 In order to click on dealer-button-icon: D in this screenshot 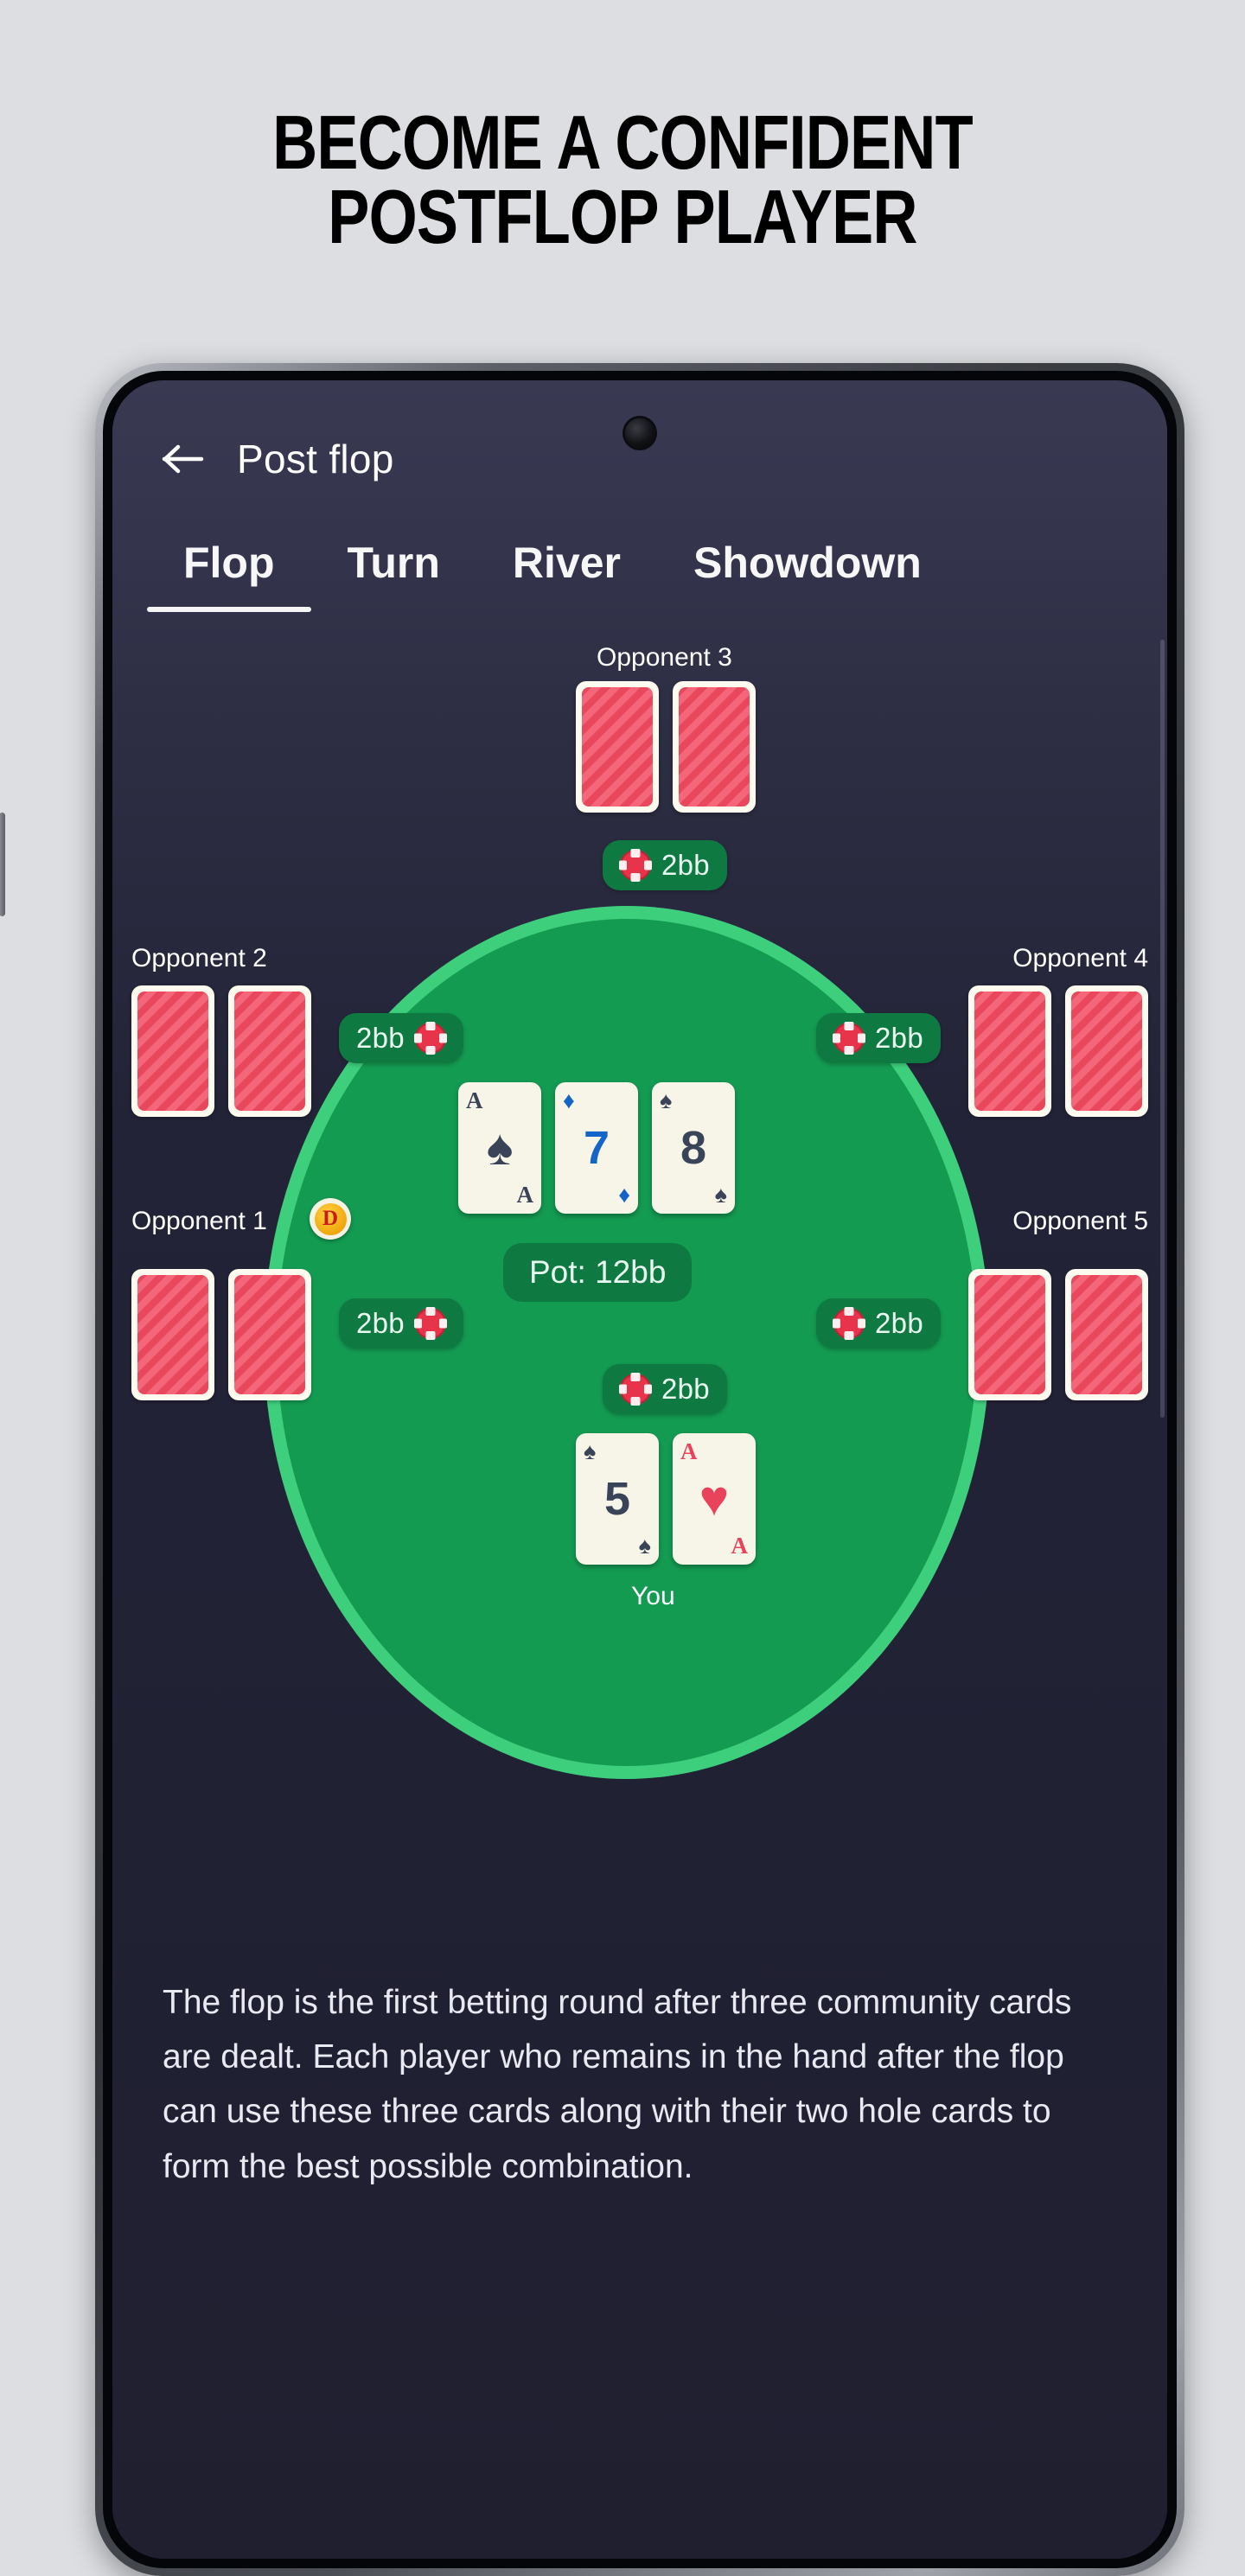, I will do `click(330, 1219)`.